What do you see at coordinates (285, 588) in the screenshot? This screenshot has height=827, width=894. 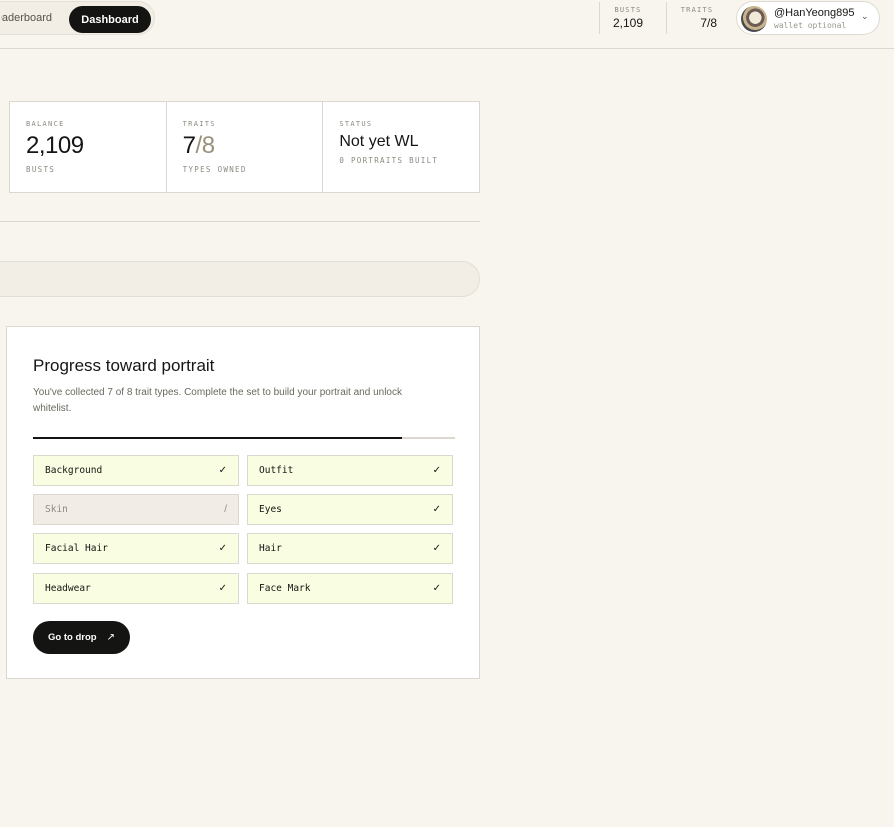 I see `trait-label: Face Mark` at bounding box center [285, 588].